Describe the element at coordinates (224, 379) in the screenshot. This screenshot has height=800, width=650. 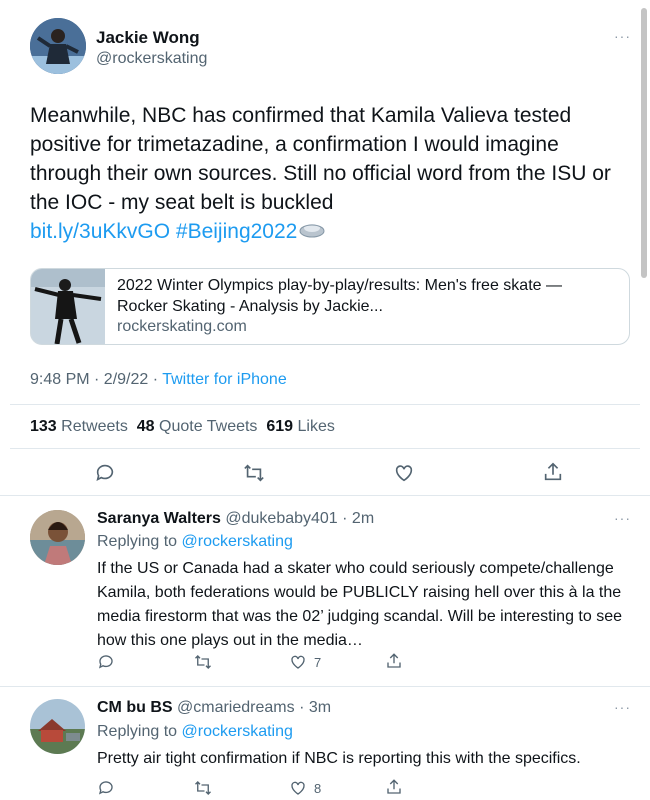
I see `source-link: Twitter for iPhone` at that location.